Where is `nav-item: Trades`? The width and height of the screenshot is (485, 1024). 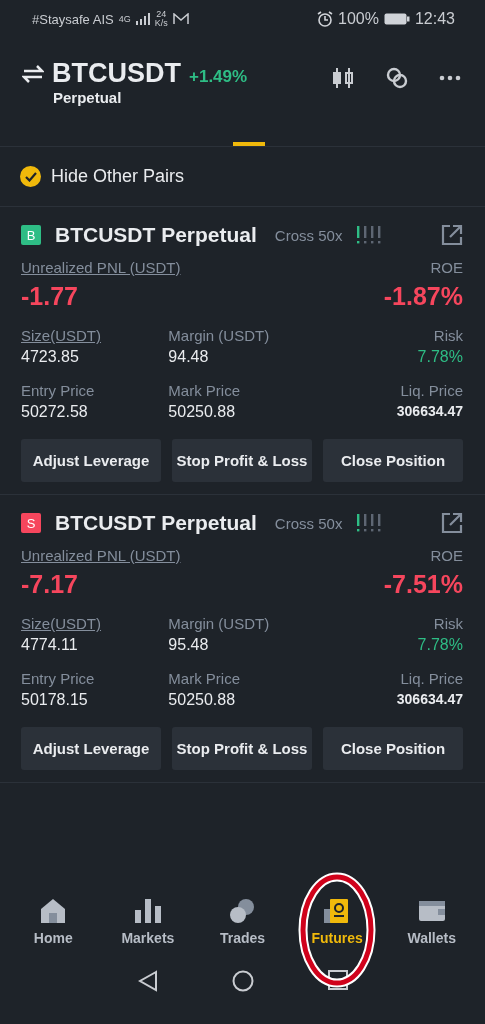
nav-item: Trades is located at coordinates (242, 927).